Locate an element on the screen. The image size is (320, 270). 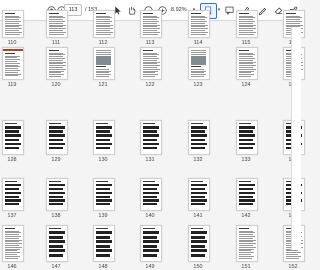
page-number-label: 114 is located at coordinates (198, 43).